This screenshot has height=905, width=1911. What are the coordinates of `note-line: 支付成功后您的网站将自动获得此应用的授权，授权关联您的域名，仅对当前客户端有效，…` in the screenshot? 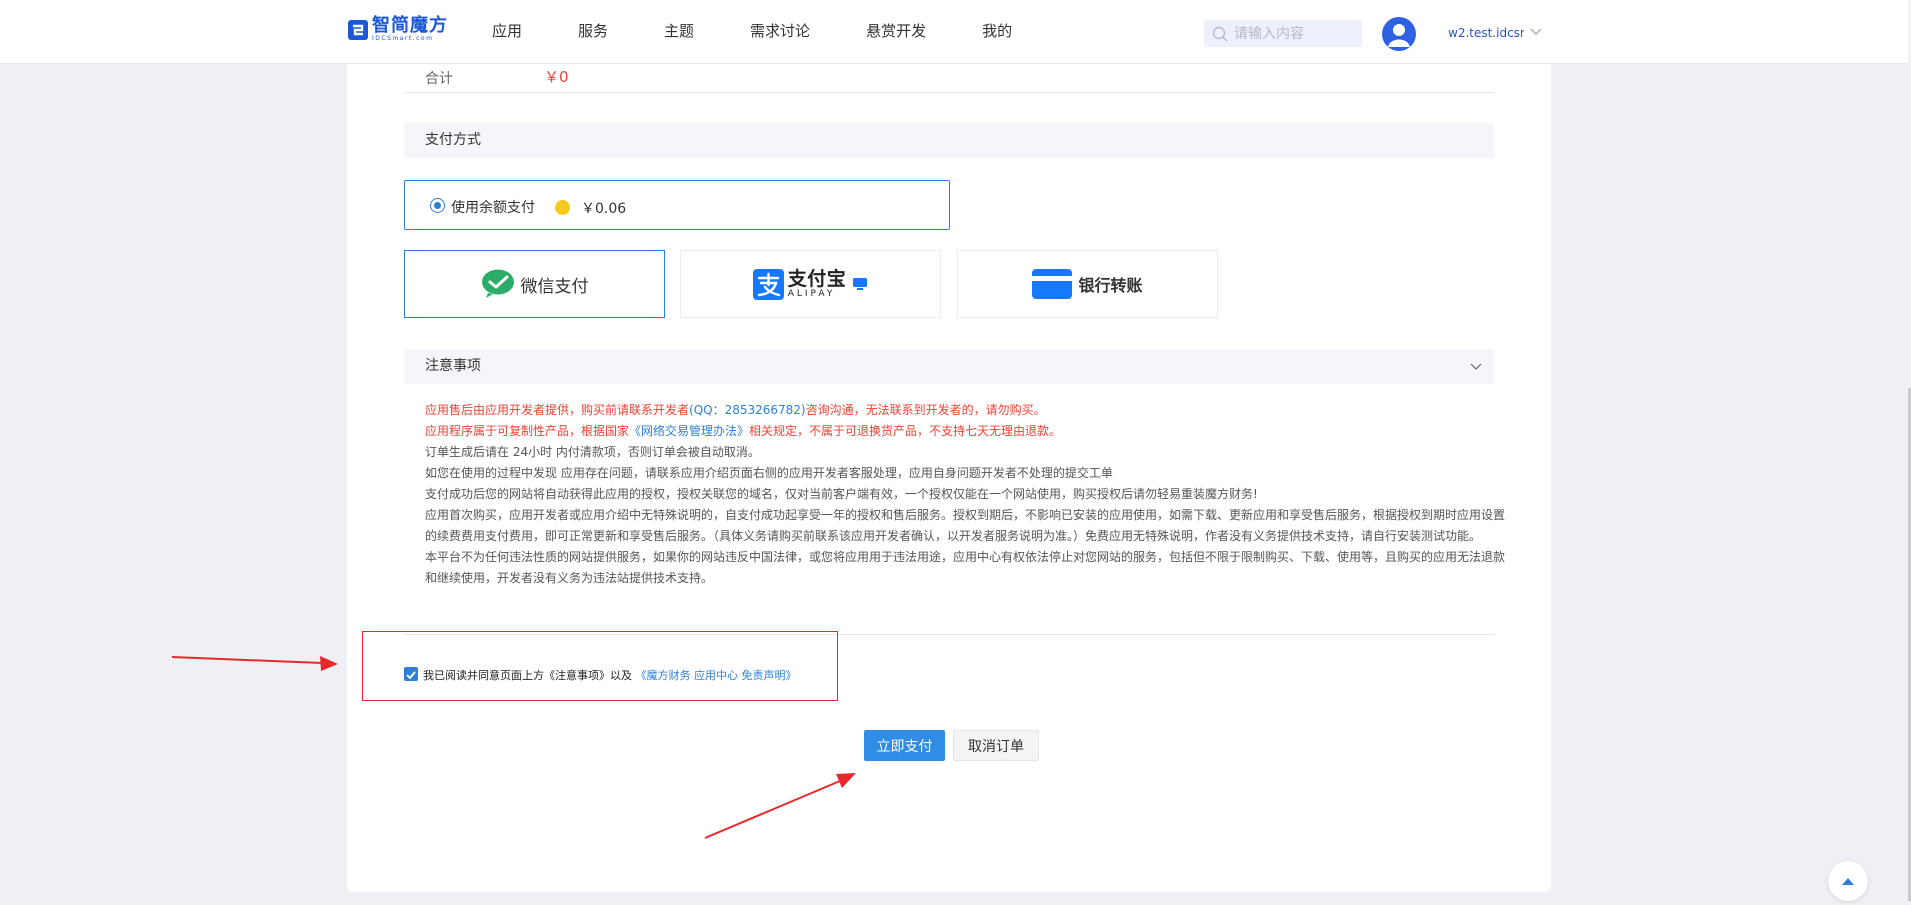 It's located at (841, 494).